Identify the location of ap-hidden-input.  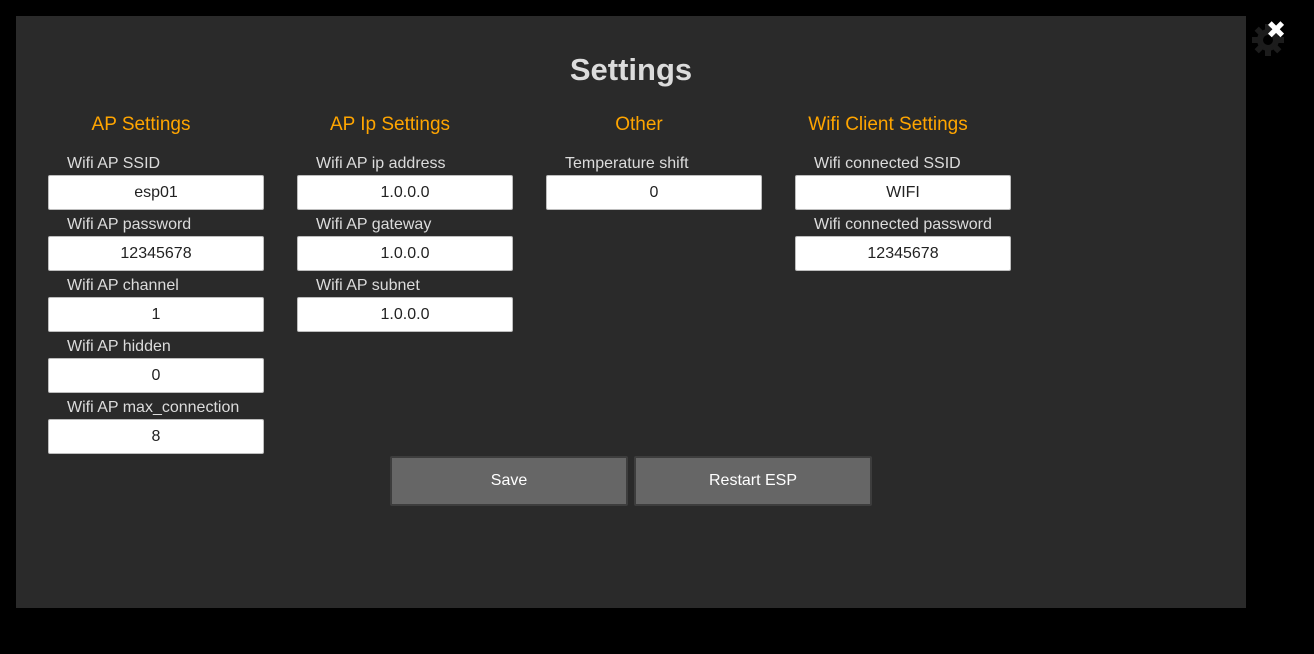
(156, 375).